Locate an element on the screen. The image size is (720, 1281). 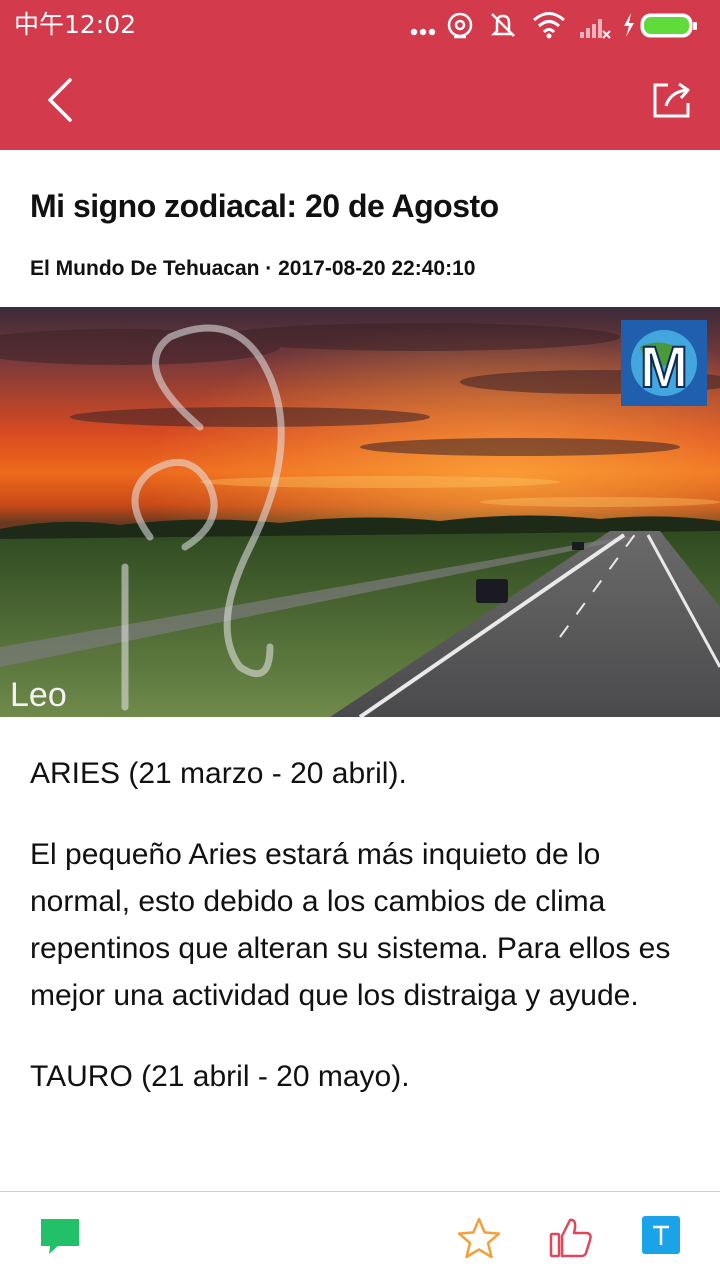
status-time: 中午12:02 is located at coordinates (75, 24).